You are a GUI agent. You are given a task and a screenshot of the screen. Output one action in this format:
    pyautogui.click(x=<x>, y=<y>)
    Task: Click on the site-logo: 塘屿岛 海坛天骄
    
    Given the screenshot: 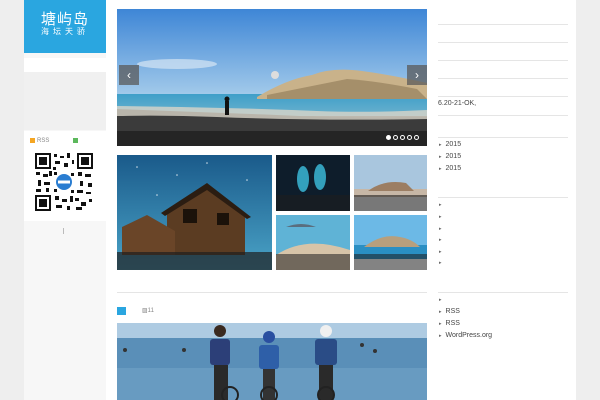 What is the action you would take?
    pyautogui.click(x=65, y=26)
    